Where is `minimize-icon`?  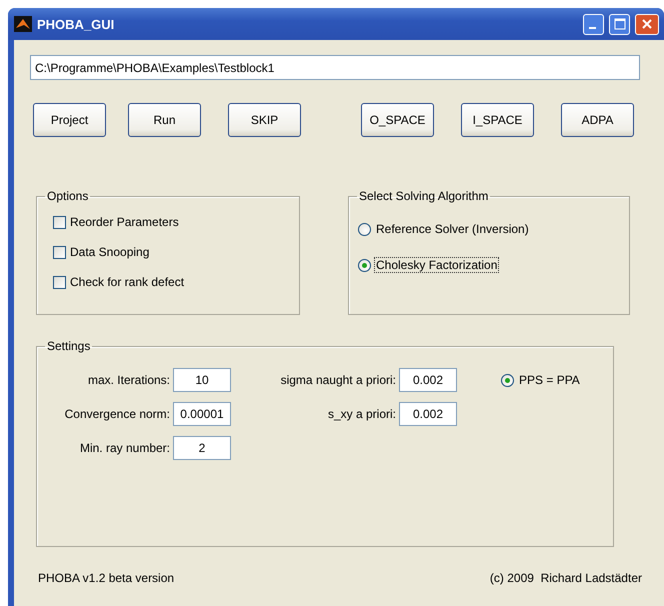
minimize-icon is located at coordinates (592, 27).